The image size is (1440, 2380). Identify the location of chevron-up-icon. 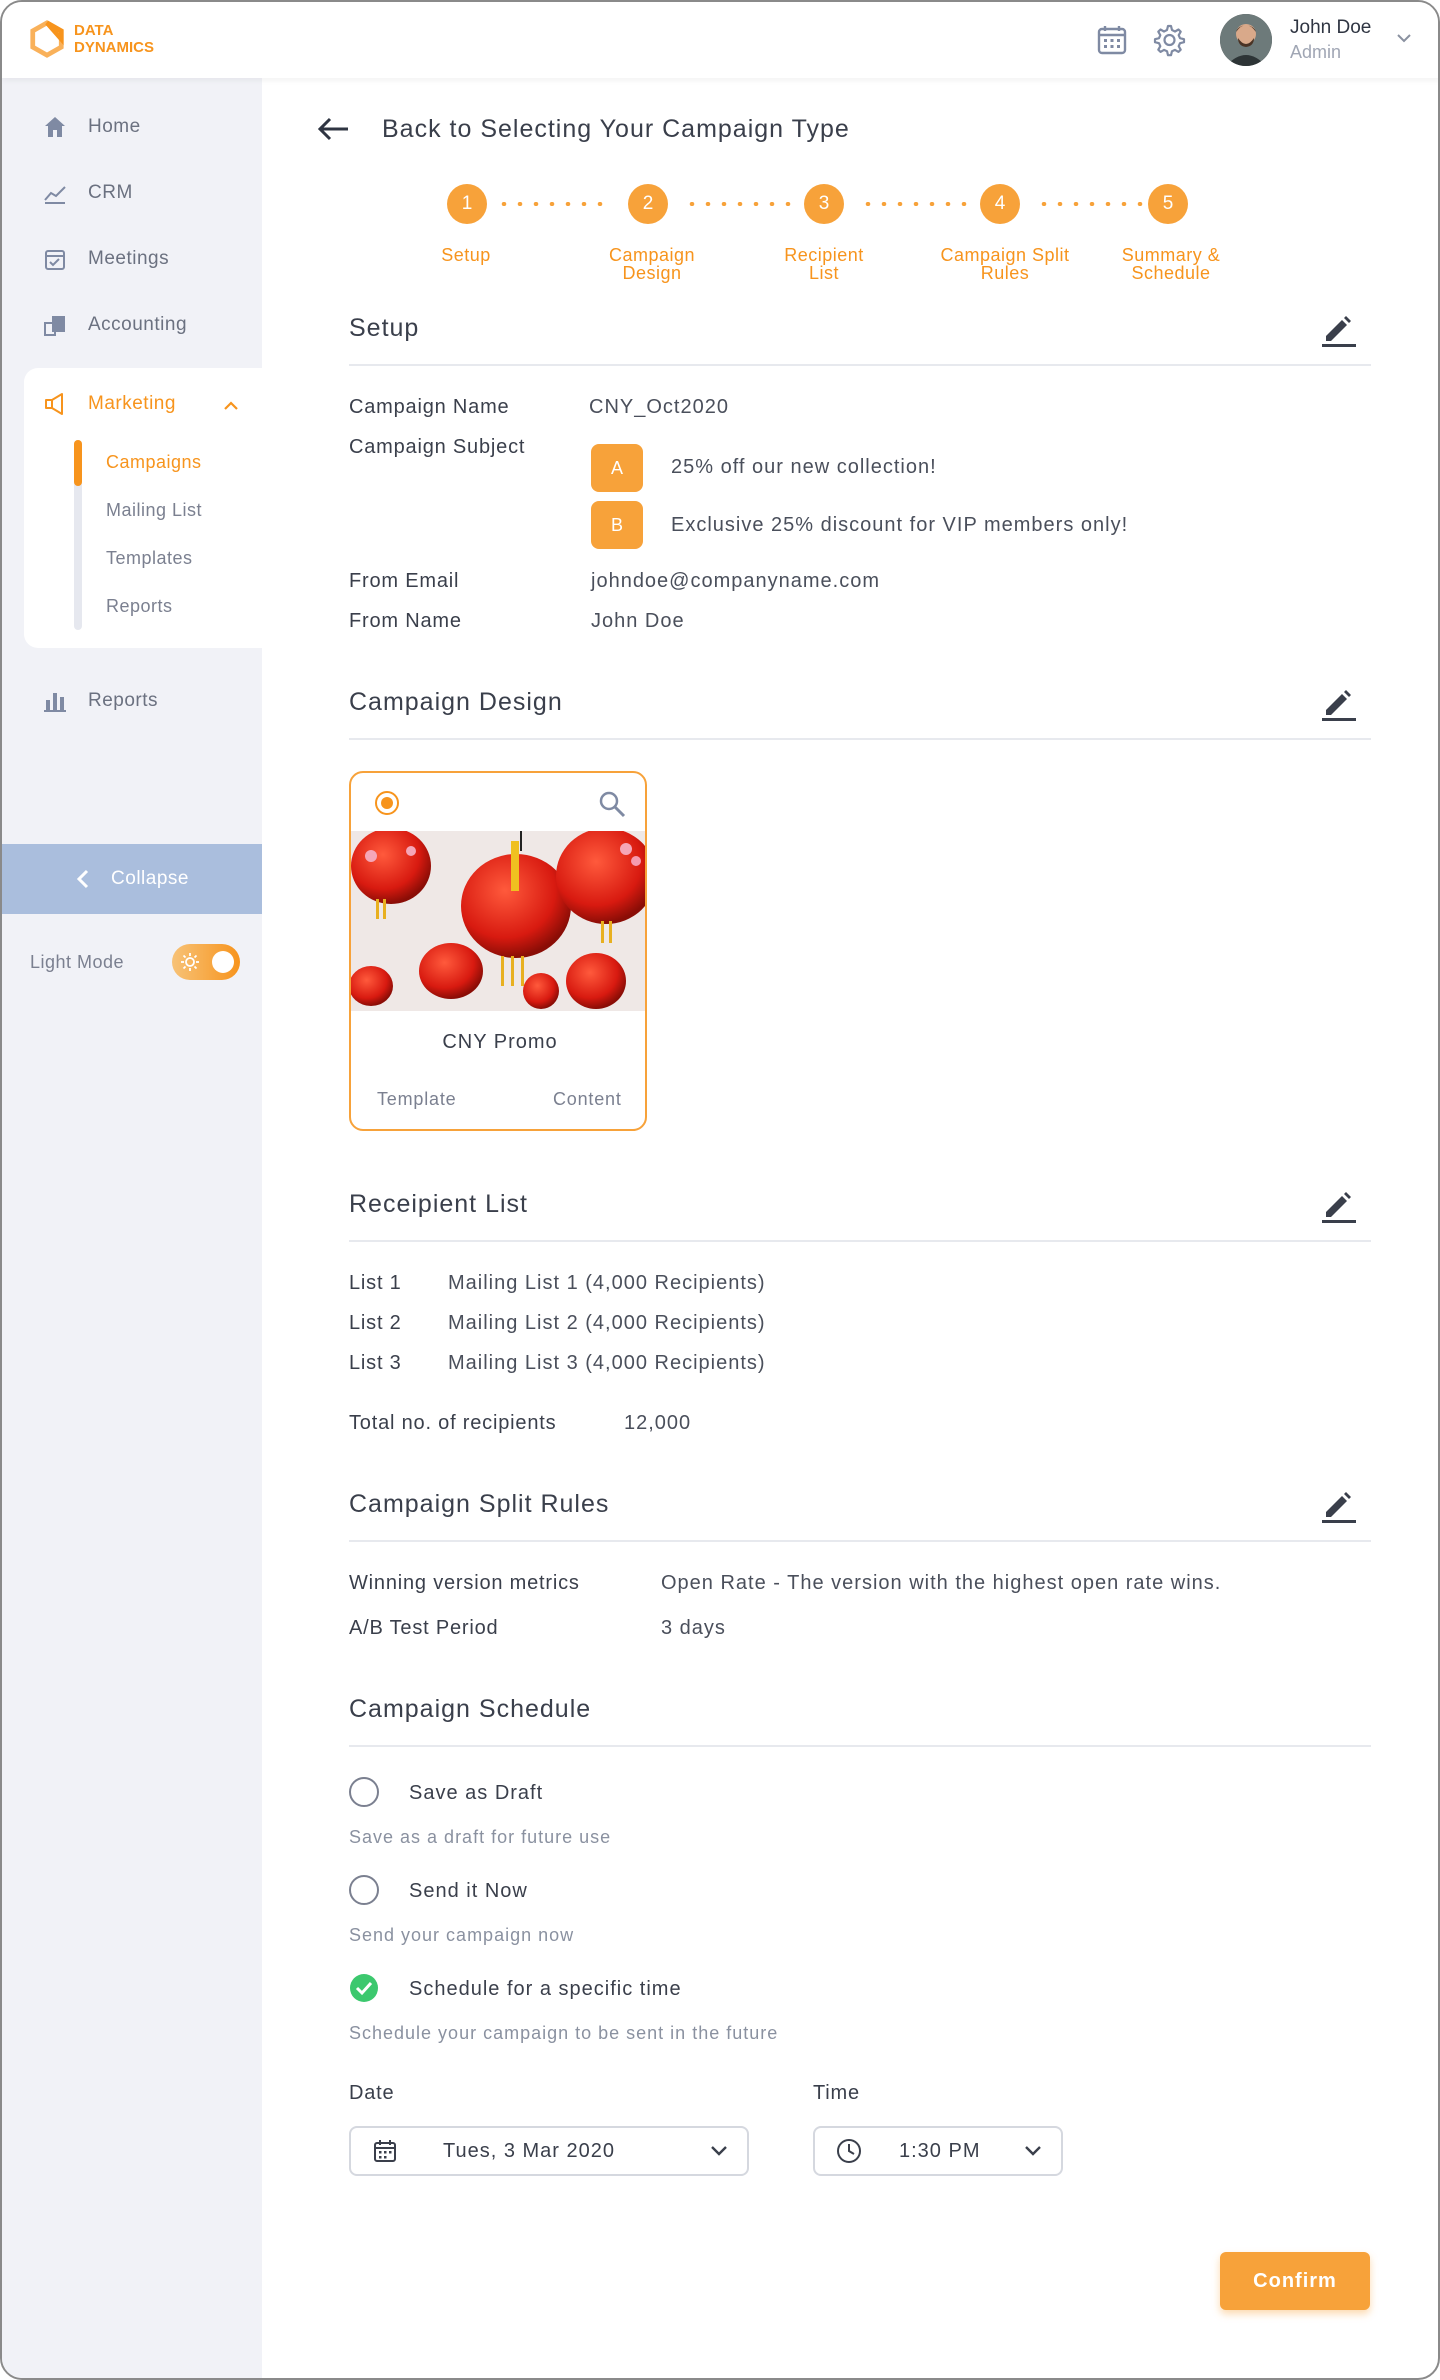
(231, 405).